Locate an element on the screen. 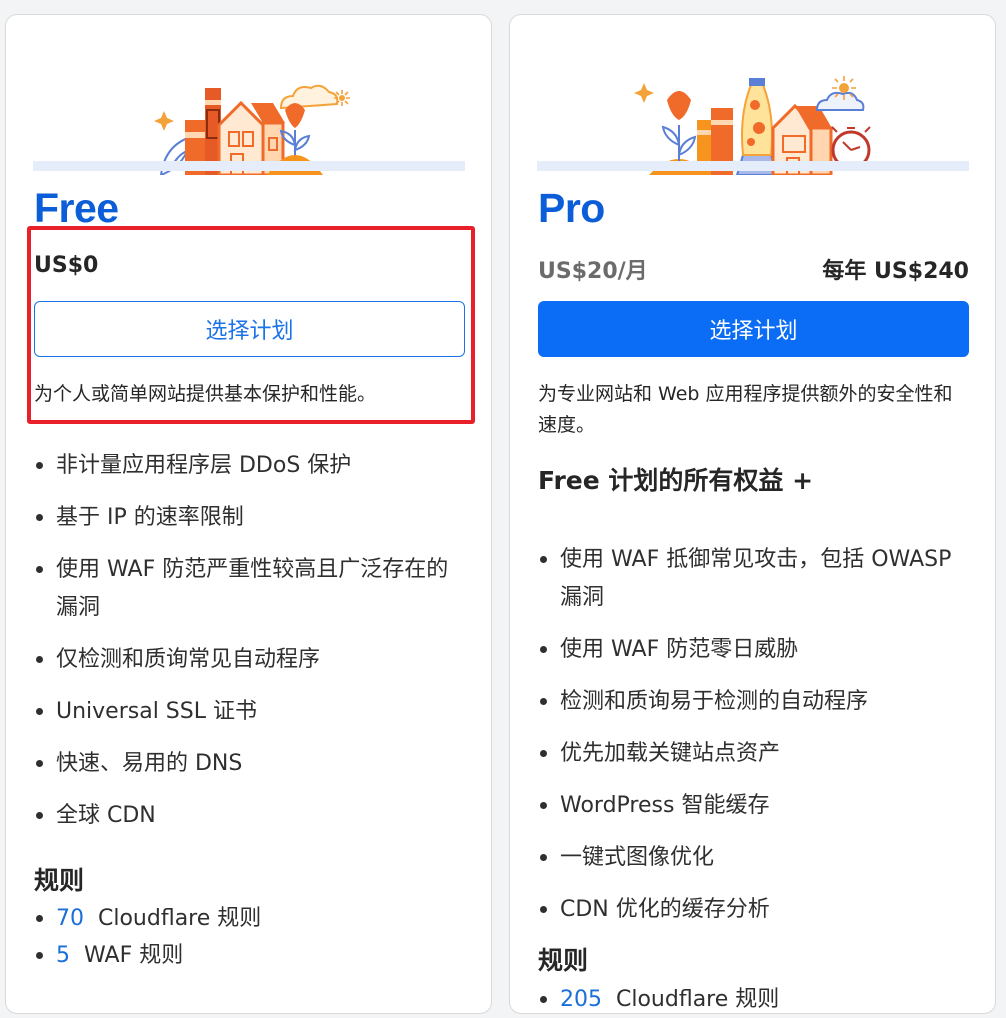 The width and height of the screenshot is (1006, 1018). inherited-benefits-heading: Free 计划的所有权益 + is located at coordinates (676, 480).